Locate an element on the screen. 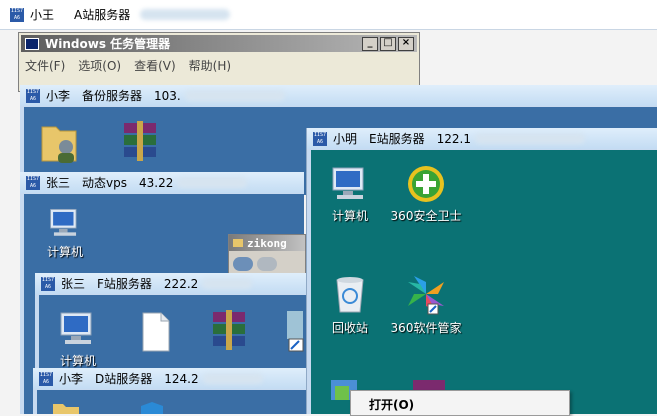 Image resolution: width=657 pixels, height=416 pixels. task-manager-menubar: 文件(F) 选项(O) 查看(V) 帮助(H) is located at coordinates (128, 65).